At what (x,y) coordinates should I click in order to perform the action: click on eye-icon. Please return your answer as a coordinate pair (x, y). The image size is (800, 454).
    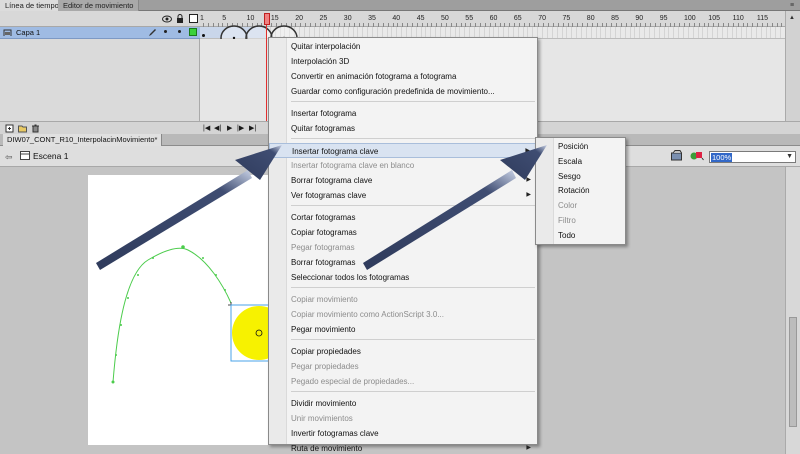
    Looking at the image, I should click on (167, 20).